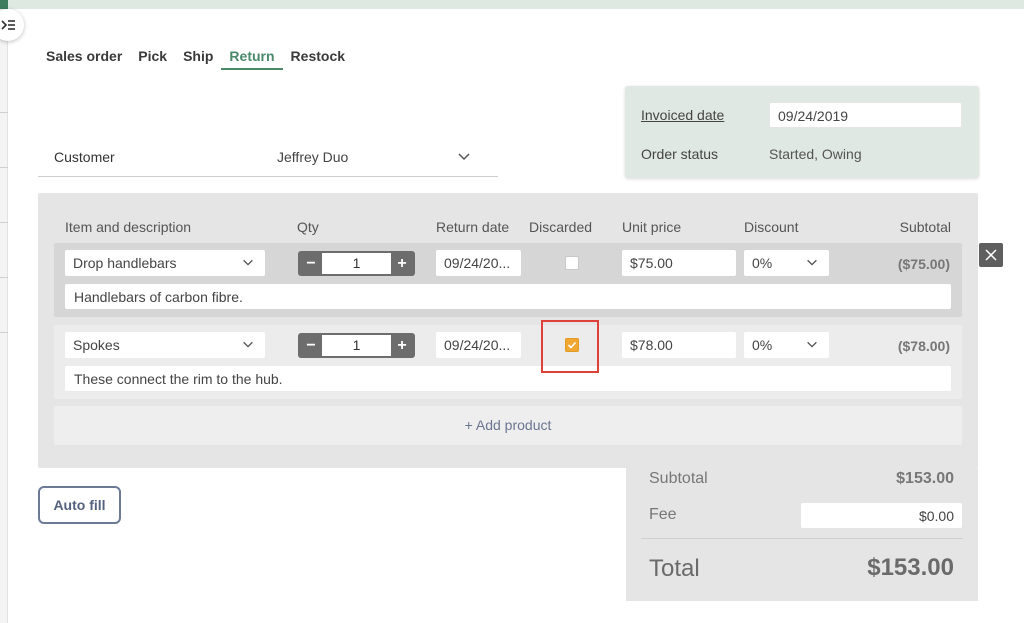 This screenshot has height=623, width=1024. Describe the element at coordinates (125, 263) in the screenshot. I see `product-name: Drop handlebars` at that location.